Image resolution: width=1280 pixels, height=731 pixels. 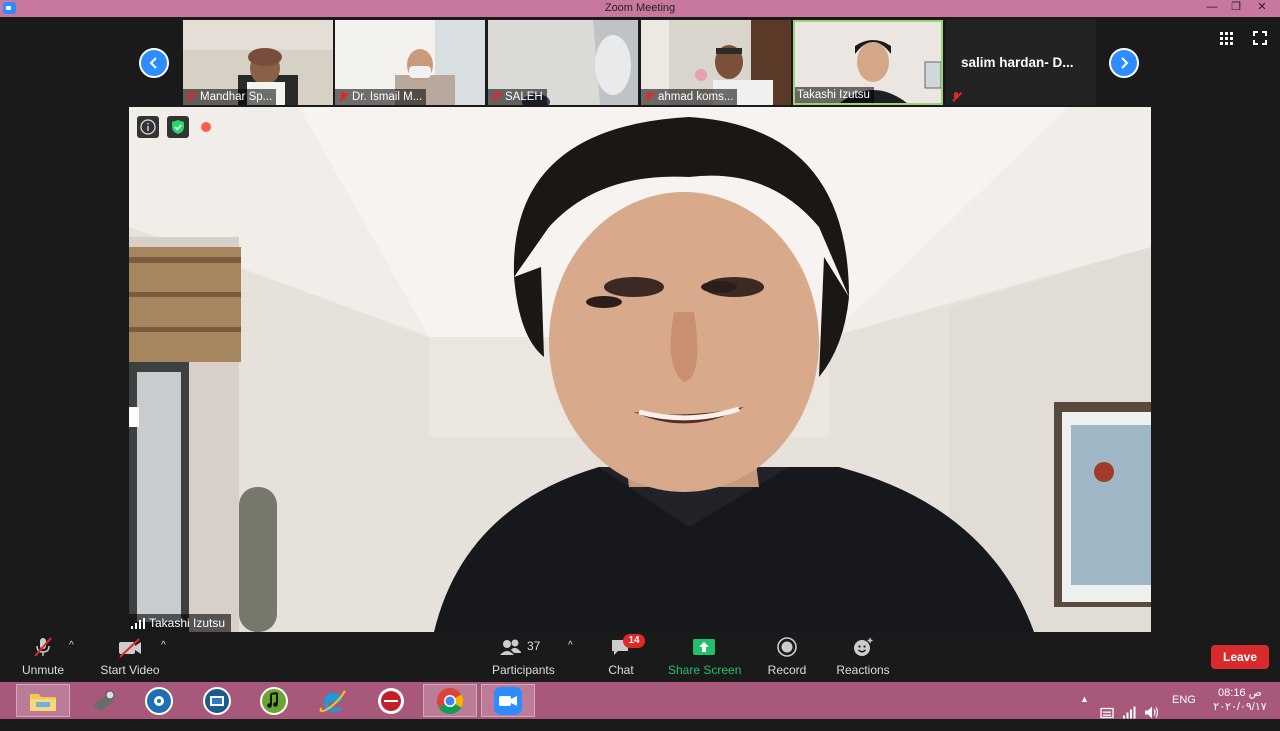 I want to click on reactions-label: Reactions, so click(x=863, y=670).